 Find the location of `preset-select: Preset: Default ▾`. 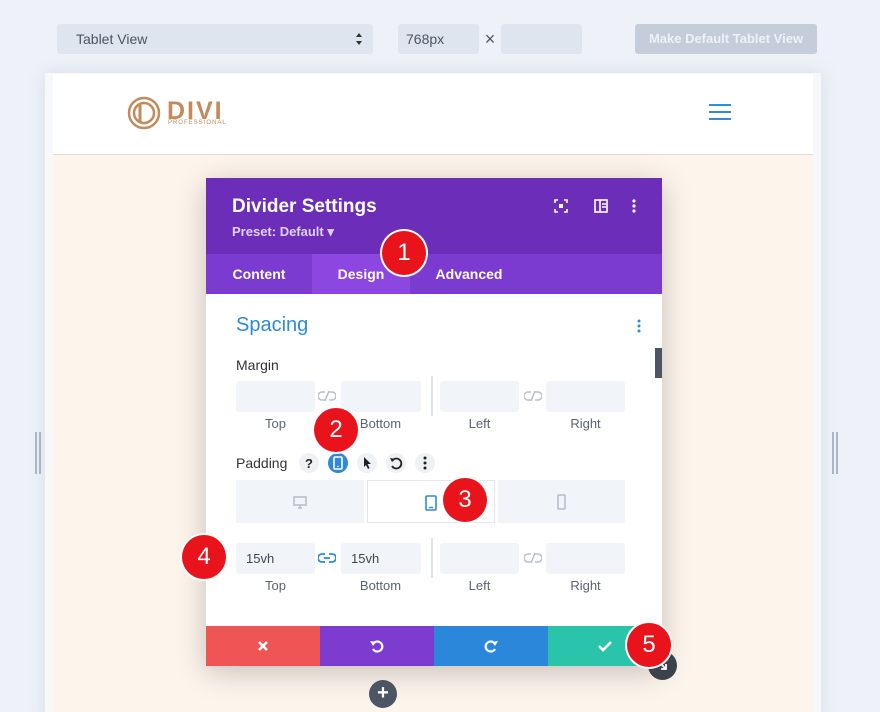

preset-select: Preset: Default ▾ is located at coordinates (283, 232).